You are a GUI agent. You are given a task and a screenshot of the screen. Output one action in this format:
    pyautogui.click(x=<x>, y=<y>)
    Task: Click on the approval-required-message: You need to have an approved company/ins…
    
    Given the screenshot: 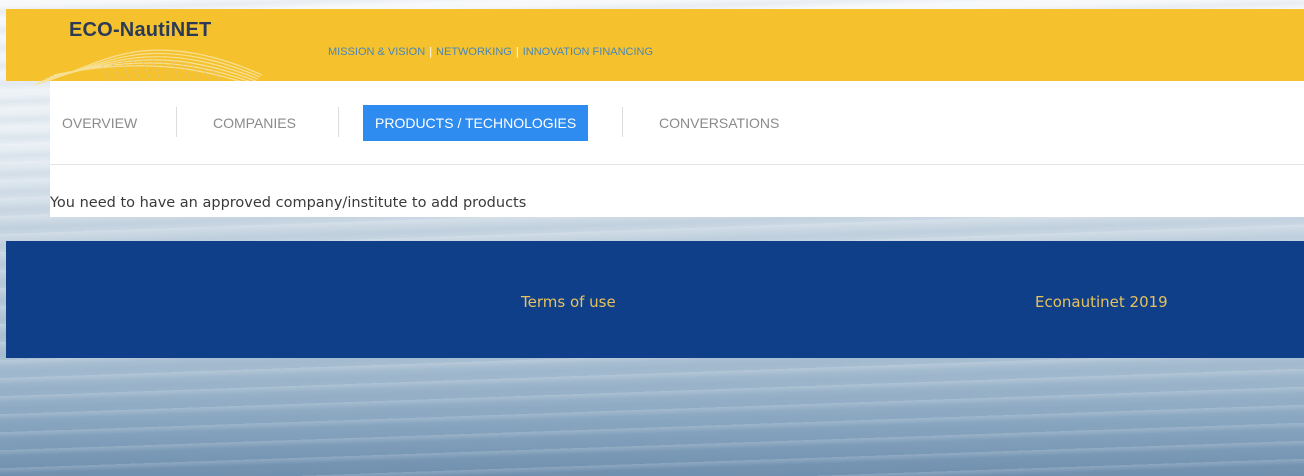 What is the action you would take?
    pyautogui.click(x=288, y=203)
    